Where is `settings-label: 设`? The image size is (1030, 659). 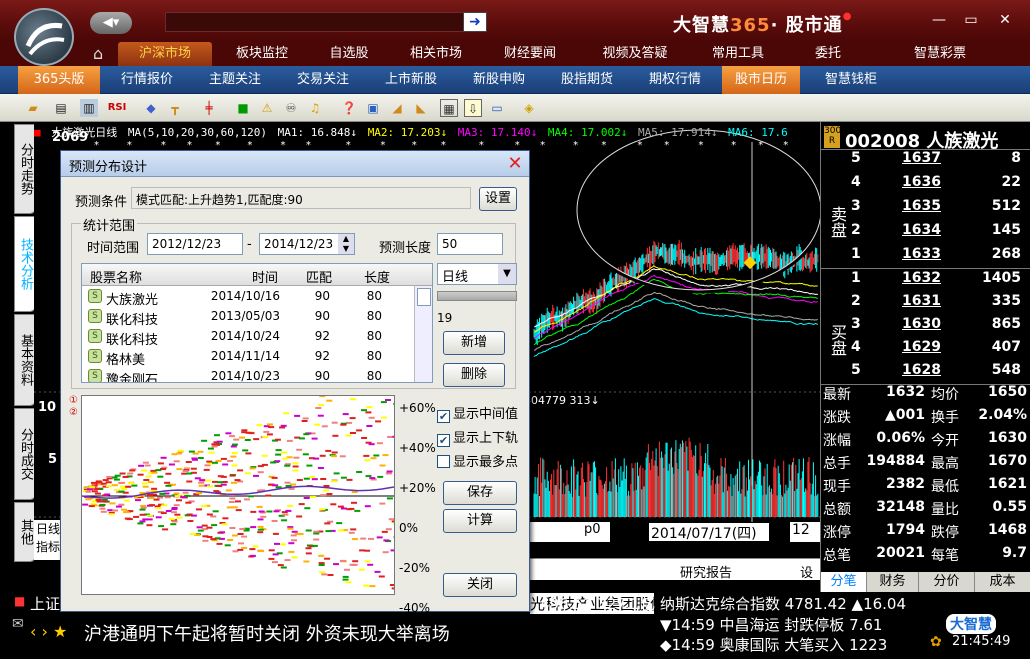
settings-label: 设 is located at coordinates (806, 571).